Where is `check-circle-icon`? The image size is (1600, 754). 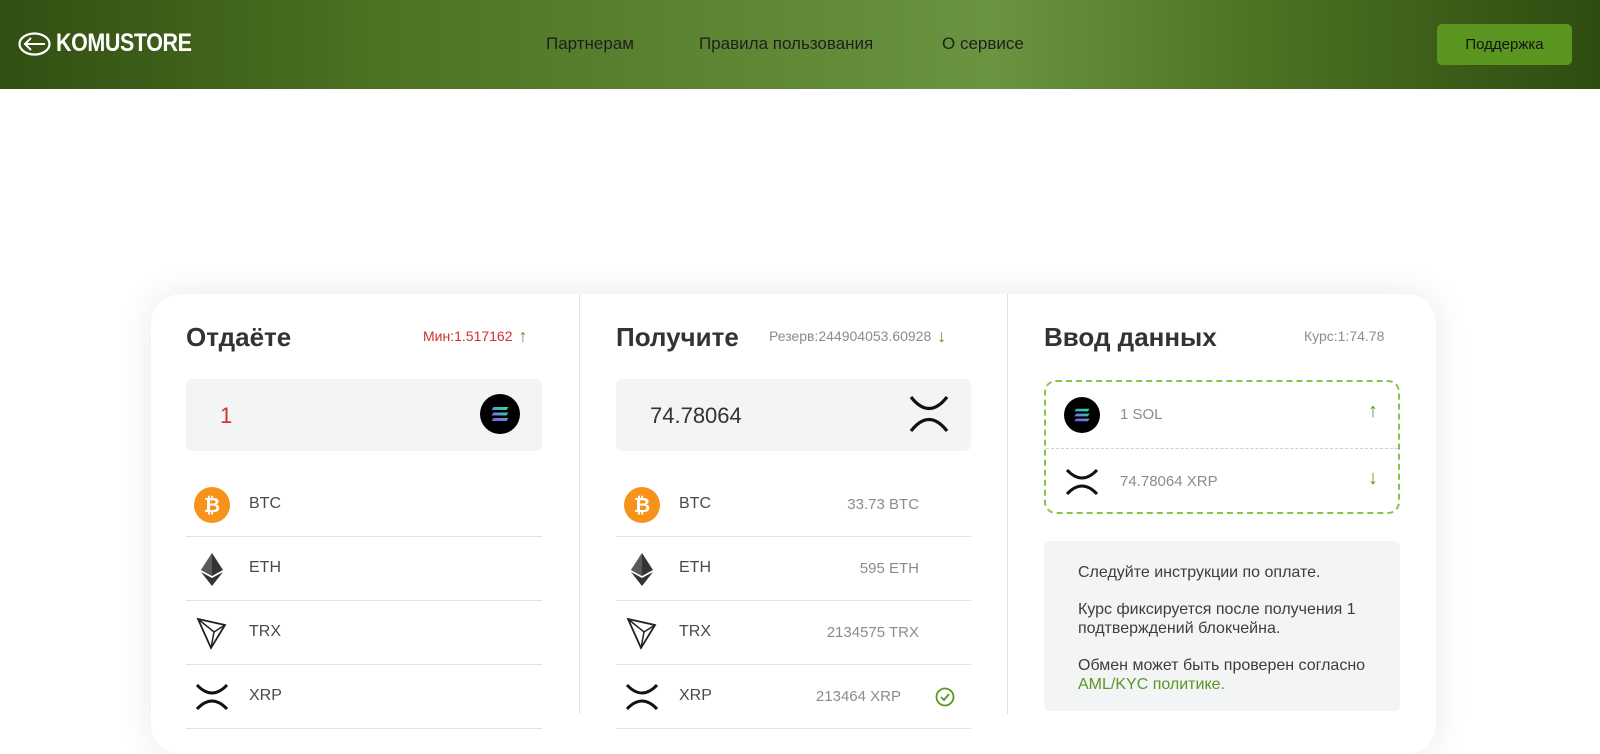 check-circle-icon is located at coordinates (945, 697).